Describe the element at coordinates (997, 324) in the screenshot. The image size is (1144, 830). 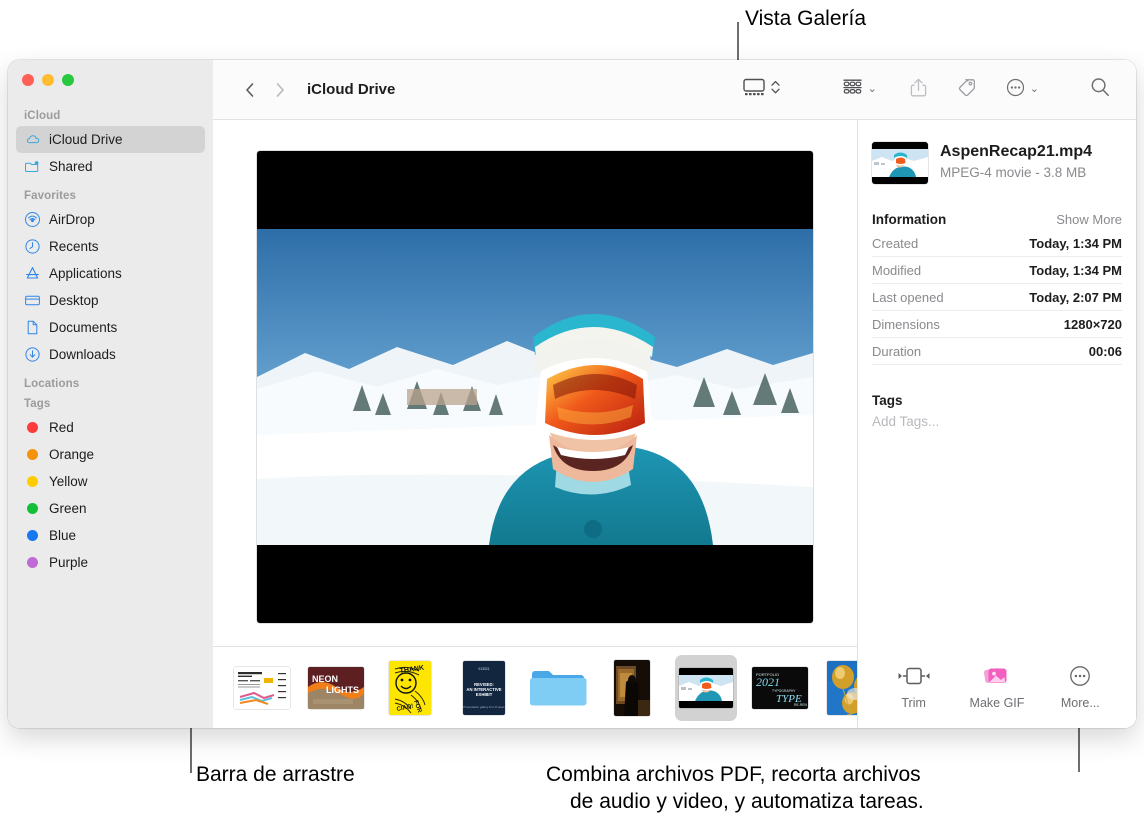
I see `info-row-dimensions: Dimensions 1280×720` at that location.